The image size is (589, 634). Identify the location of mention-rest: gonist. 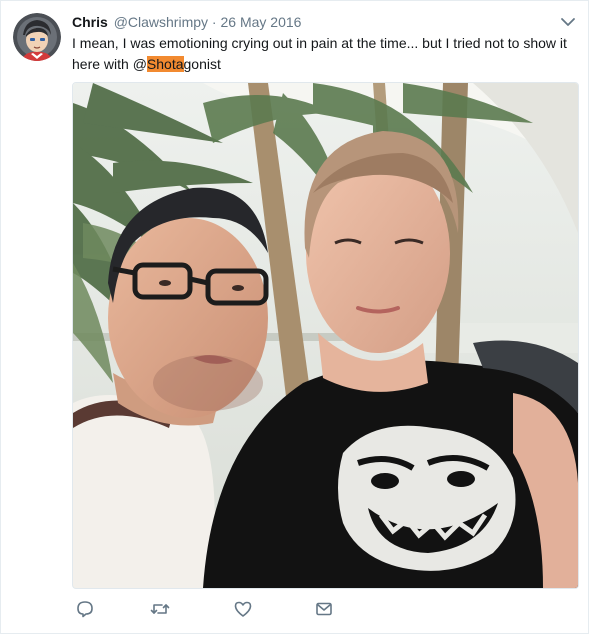
(202, 64).